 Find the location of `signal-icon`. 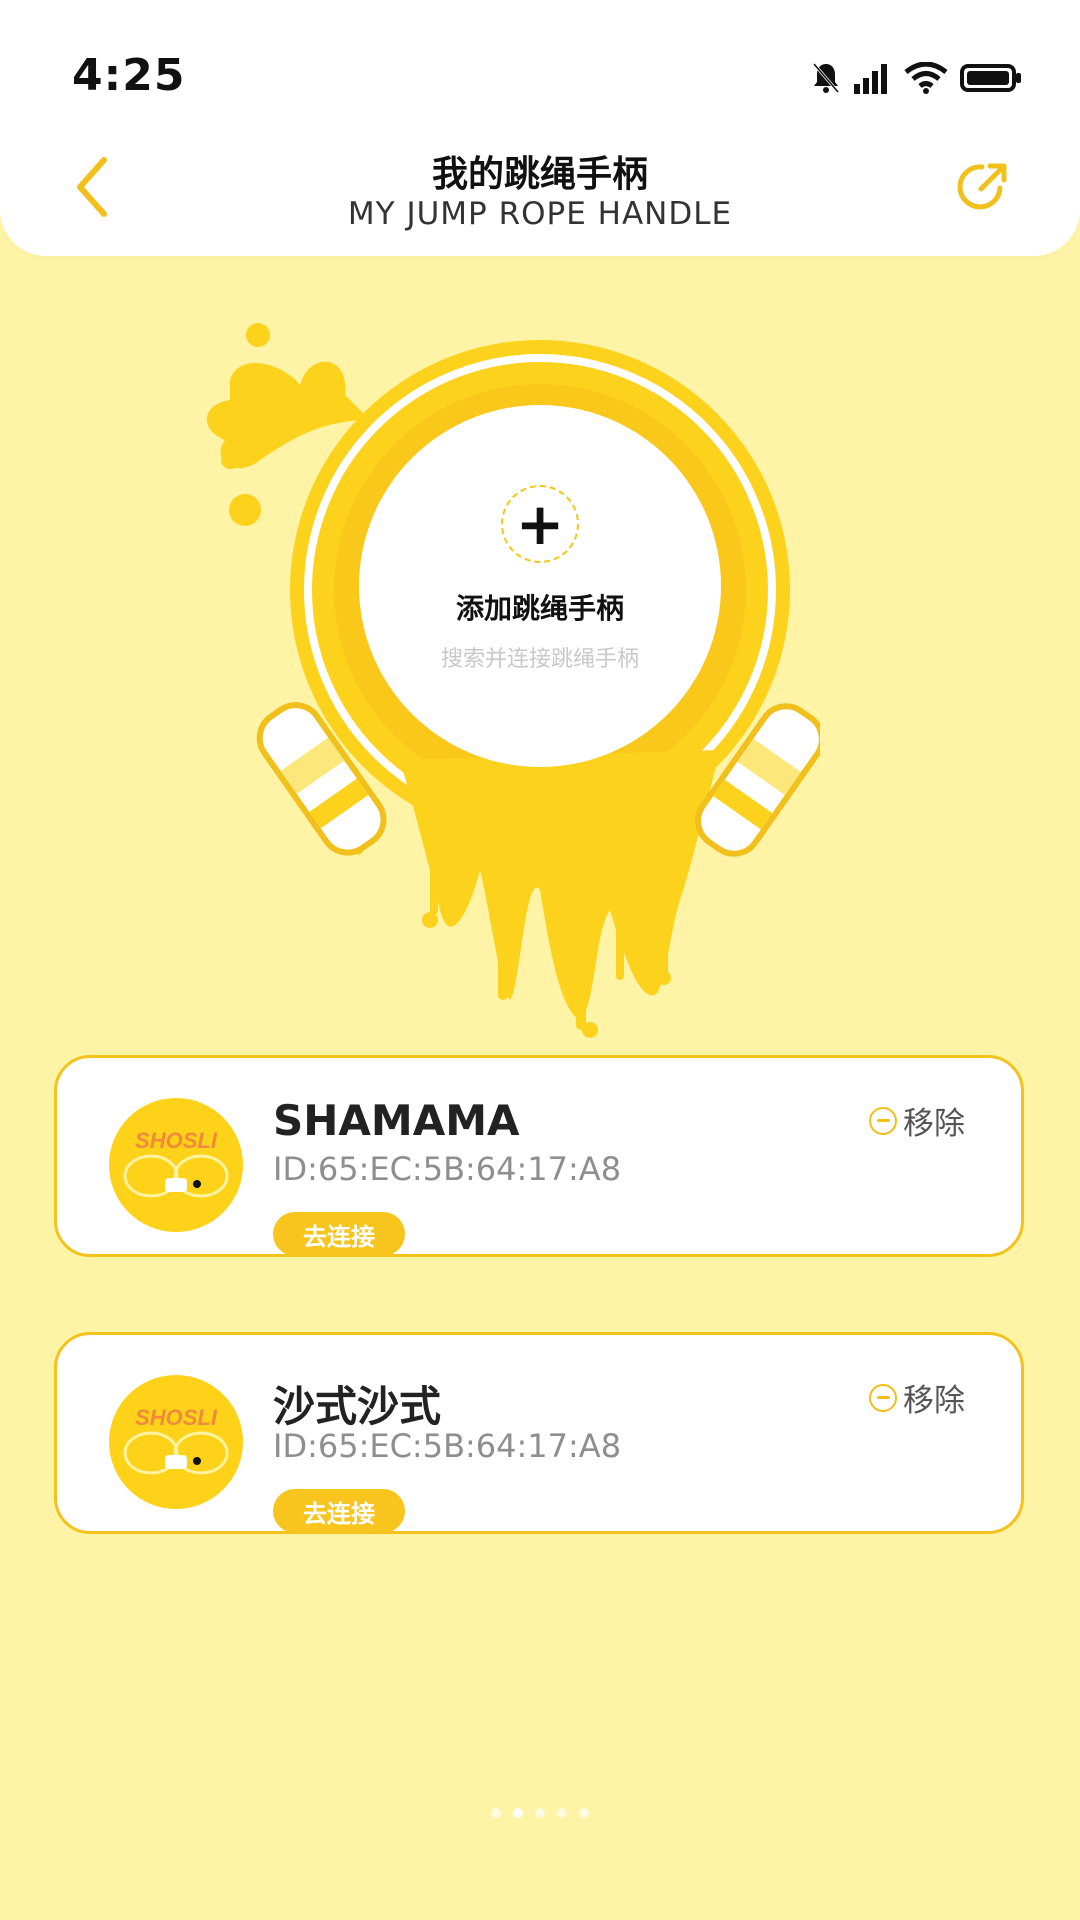

signal-icon is located at coordinates (870, 79).